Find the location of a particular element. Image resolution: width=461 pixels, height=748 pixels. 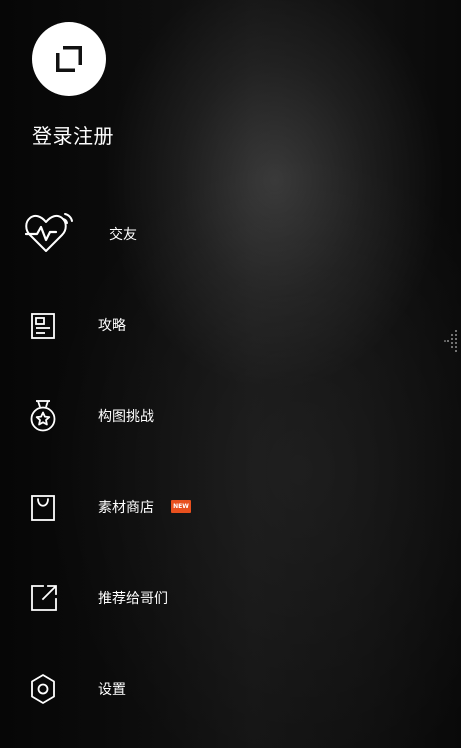

new-badge: NEW is located at coordinates (181, 506).